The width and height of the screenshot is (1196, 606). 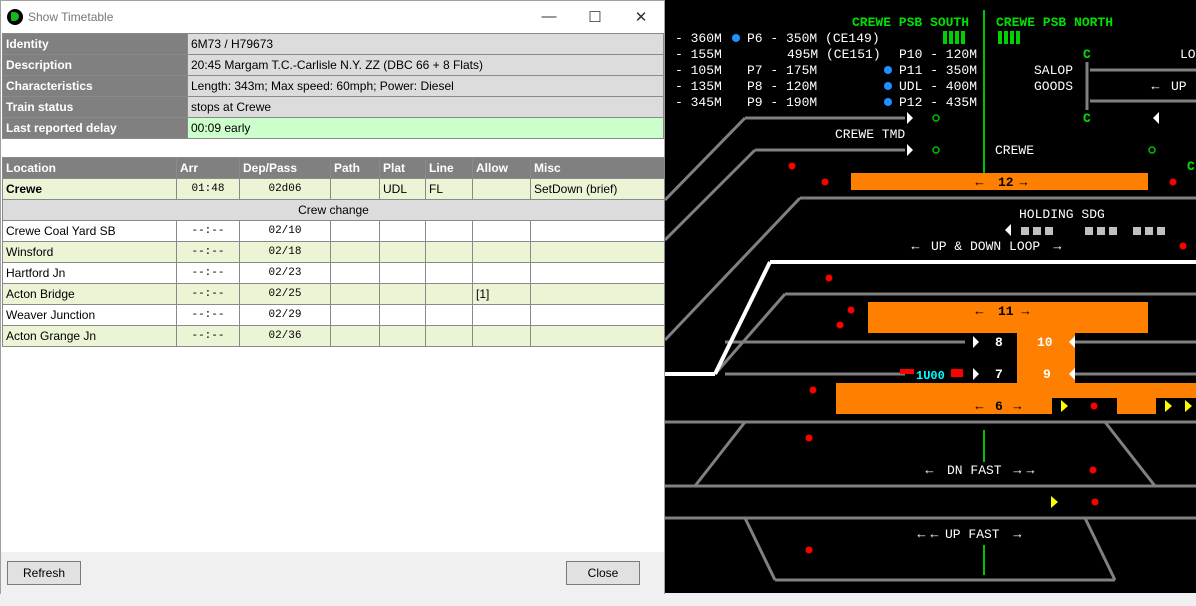 What do you see at coordinates (15, 16) in the screenshot?
I see `railway-app-icon` at bounding box center [15, 16].